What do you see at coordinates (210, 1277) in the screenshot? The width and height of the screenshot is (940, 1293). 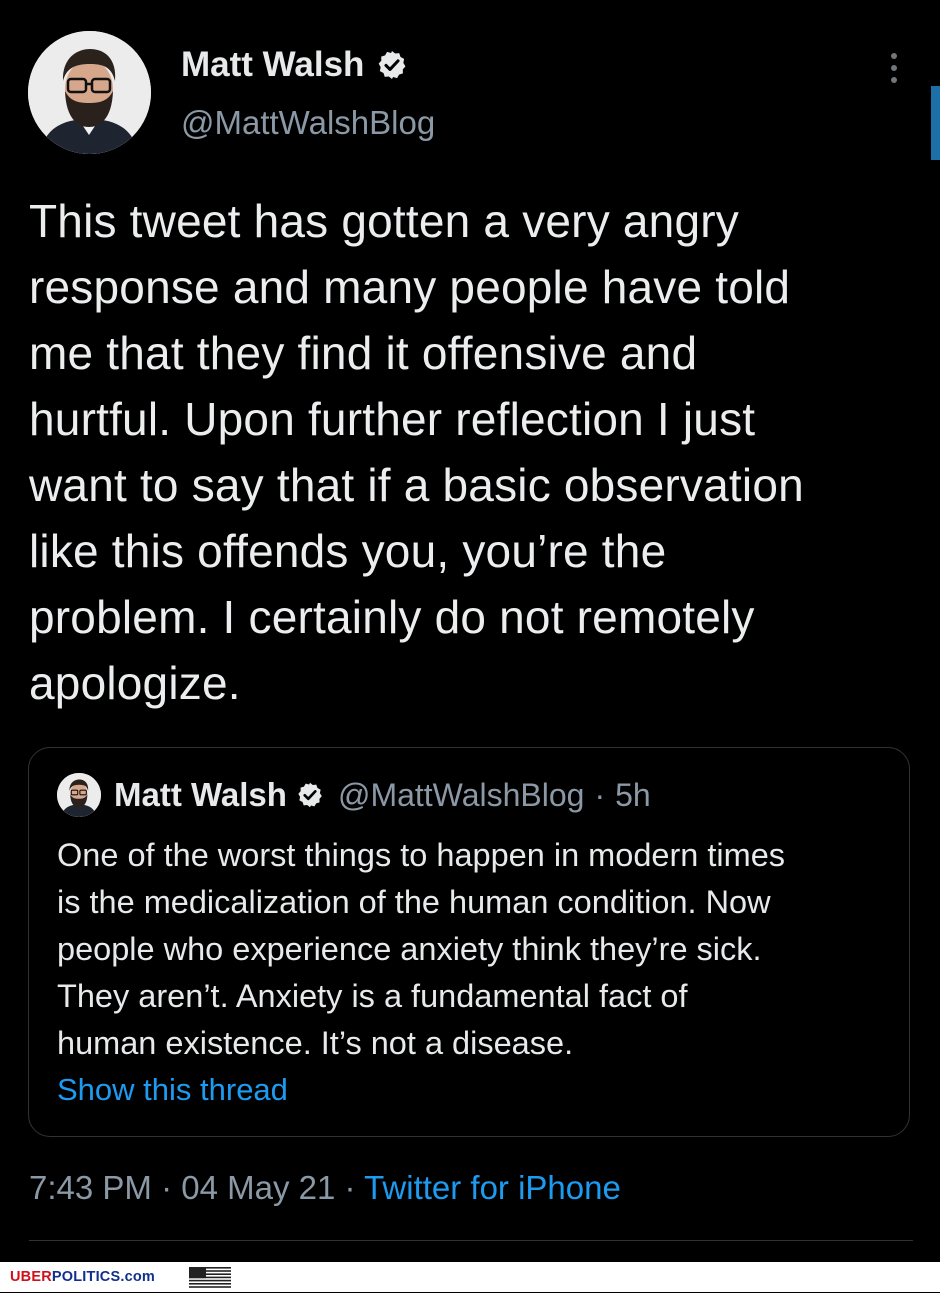 I see `us-flag-icon` at bounding box center [210, 1277].